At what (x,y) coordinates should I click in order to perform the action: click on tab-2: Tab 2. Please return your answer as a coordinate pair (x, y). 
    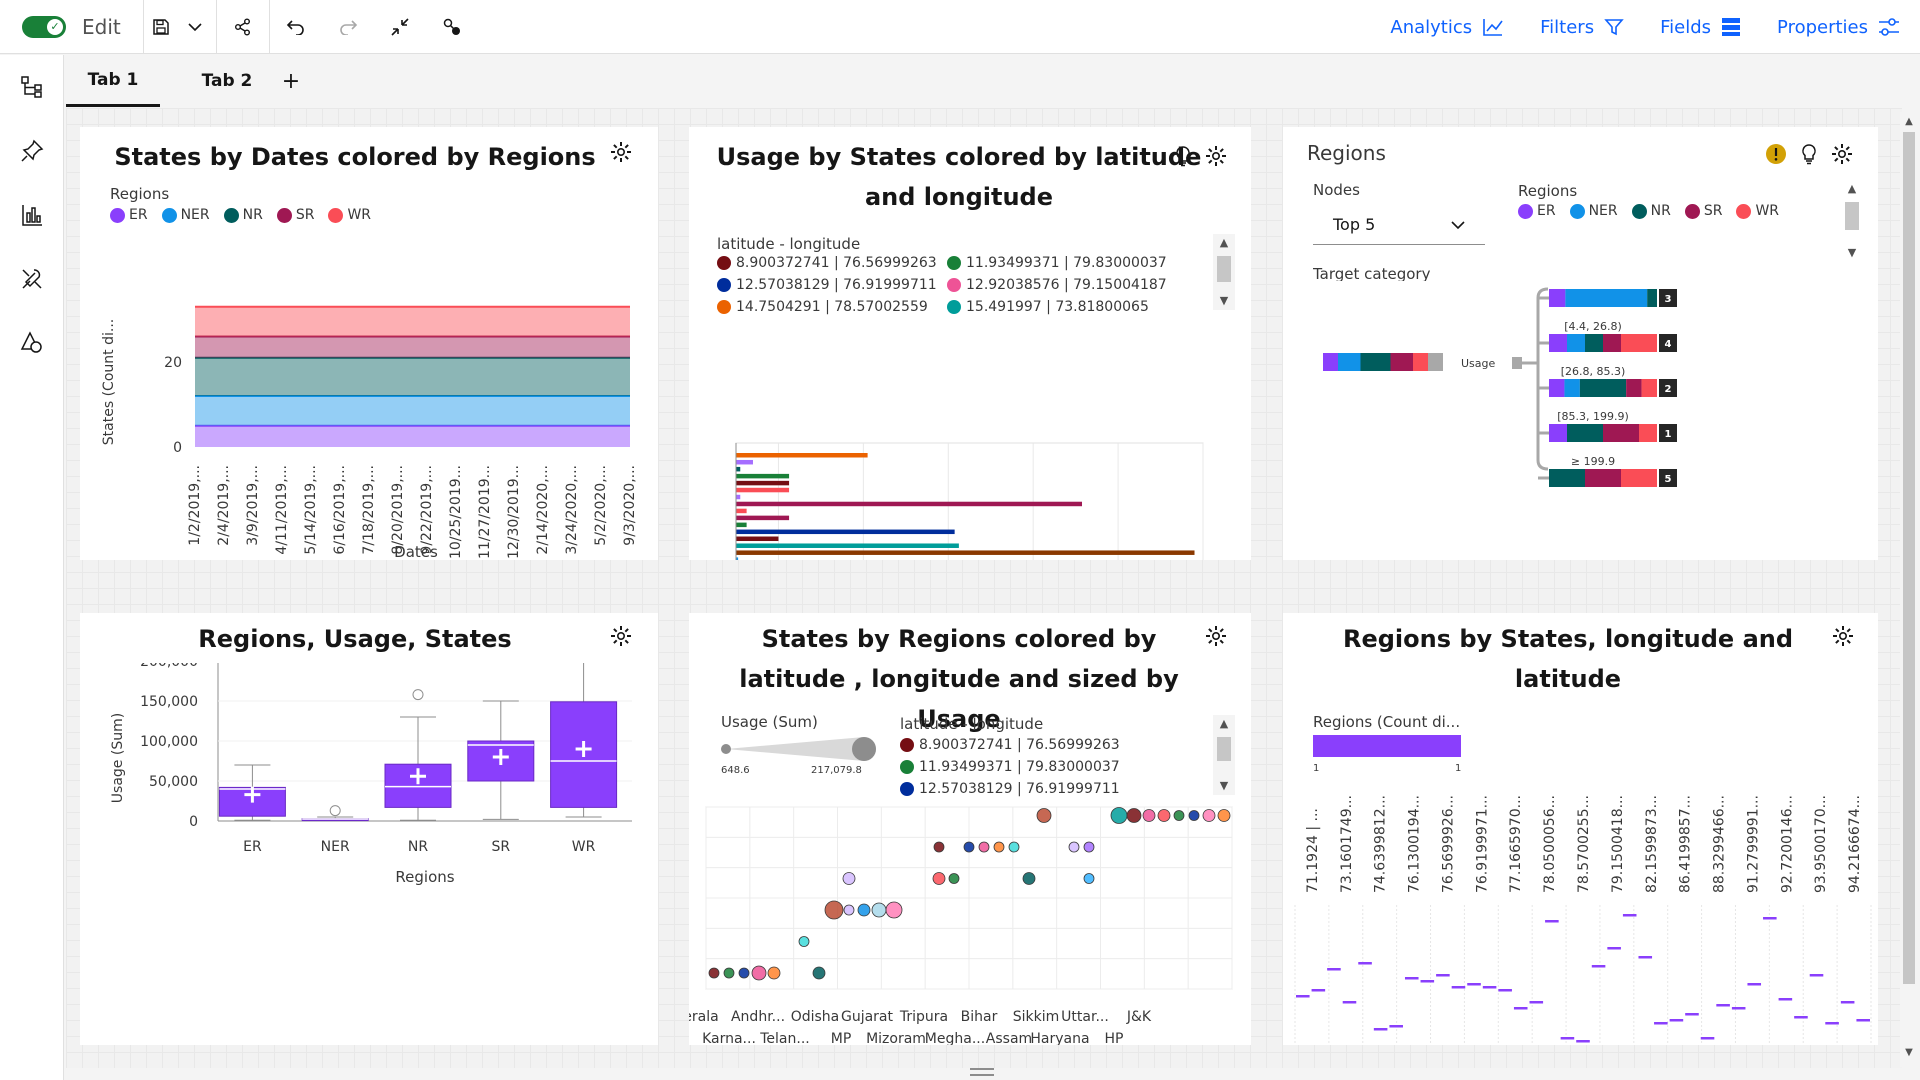
    Looking at the image, I should click on (227, 81).